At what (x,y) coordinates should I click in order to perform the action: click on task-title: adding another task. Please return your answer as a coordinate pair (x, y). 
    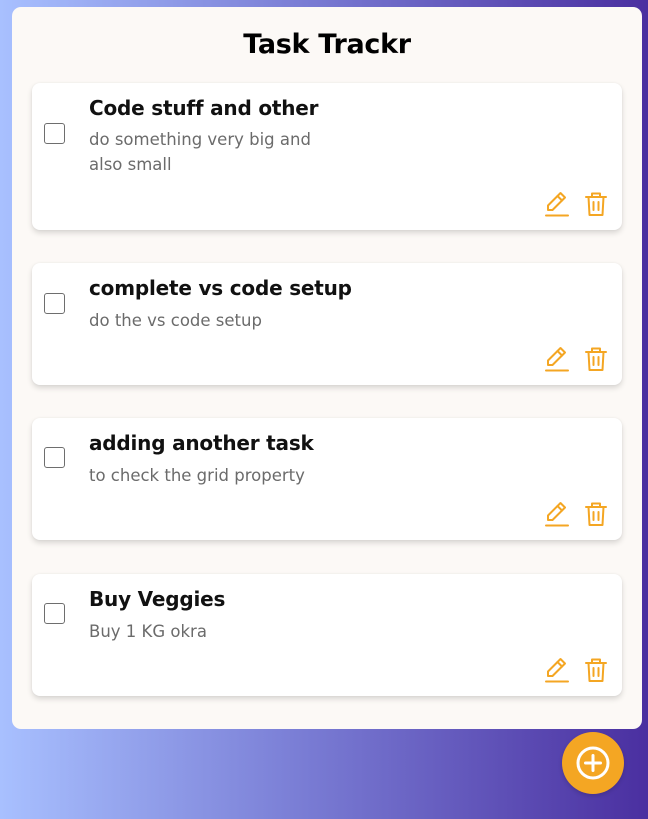
    Looking at the image, I should click on (201, 443).